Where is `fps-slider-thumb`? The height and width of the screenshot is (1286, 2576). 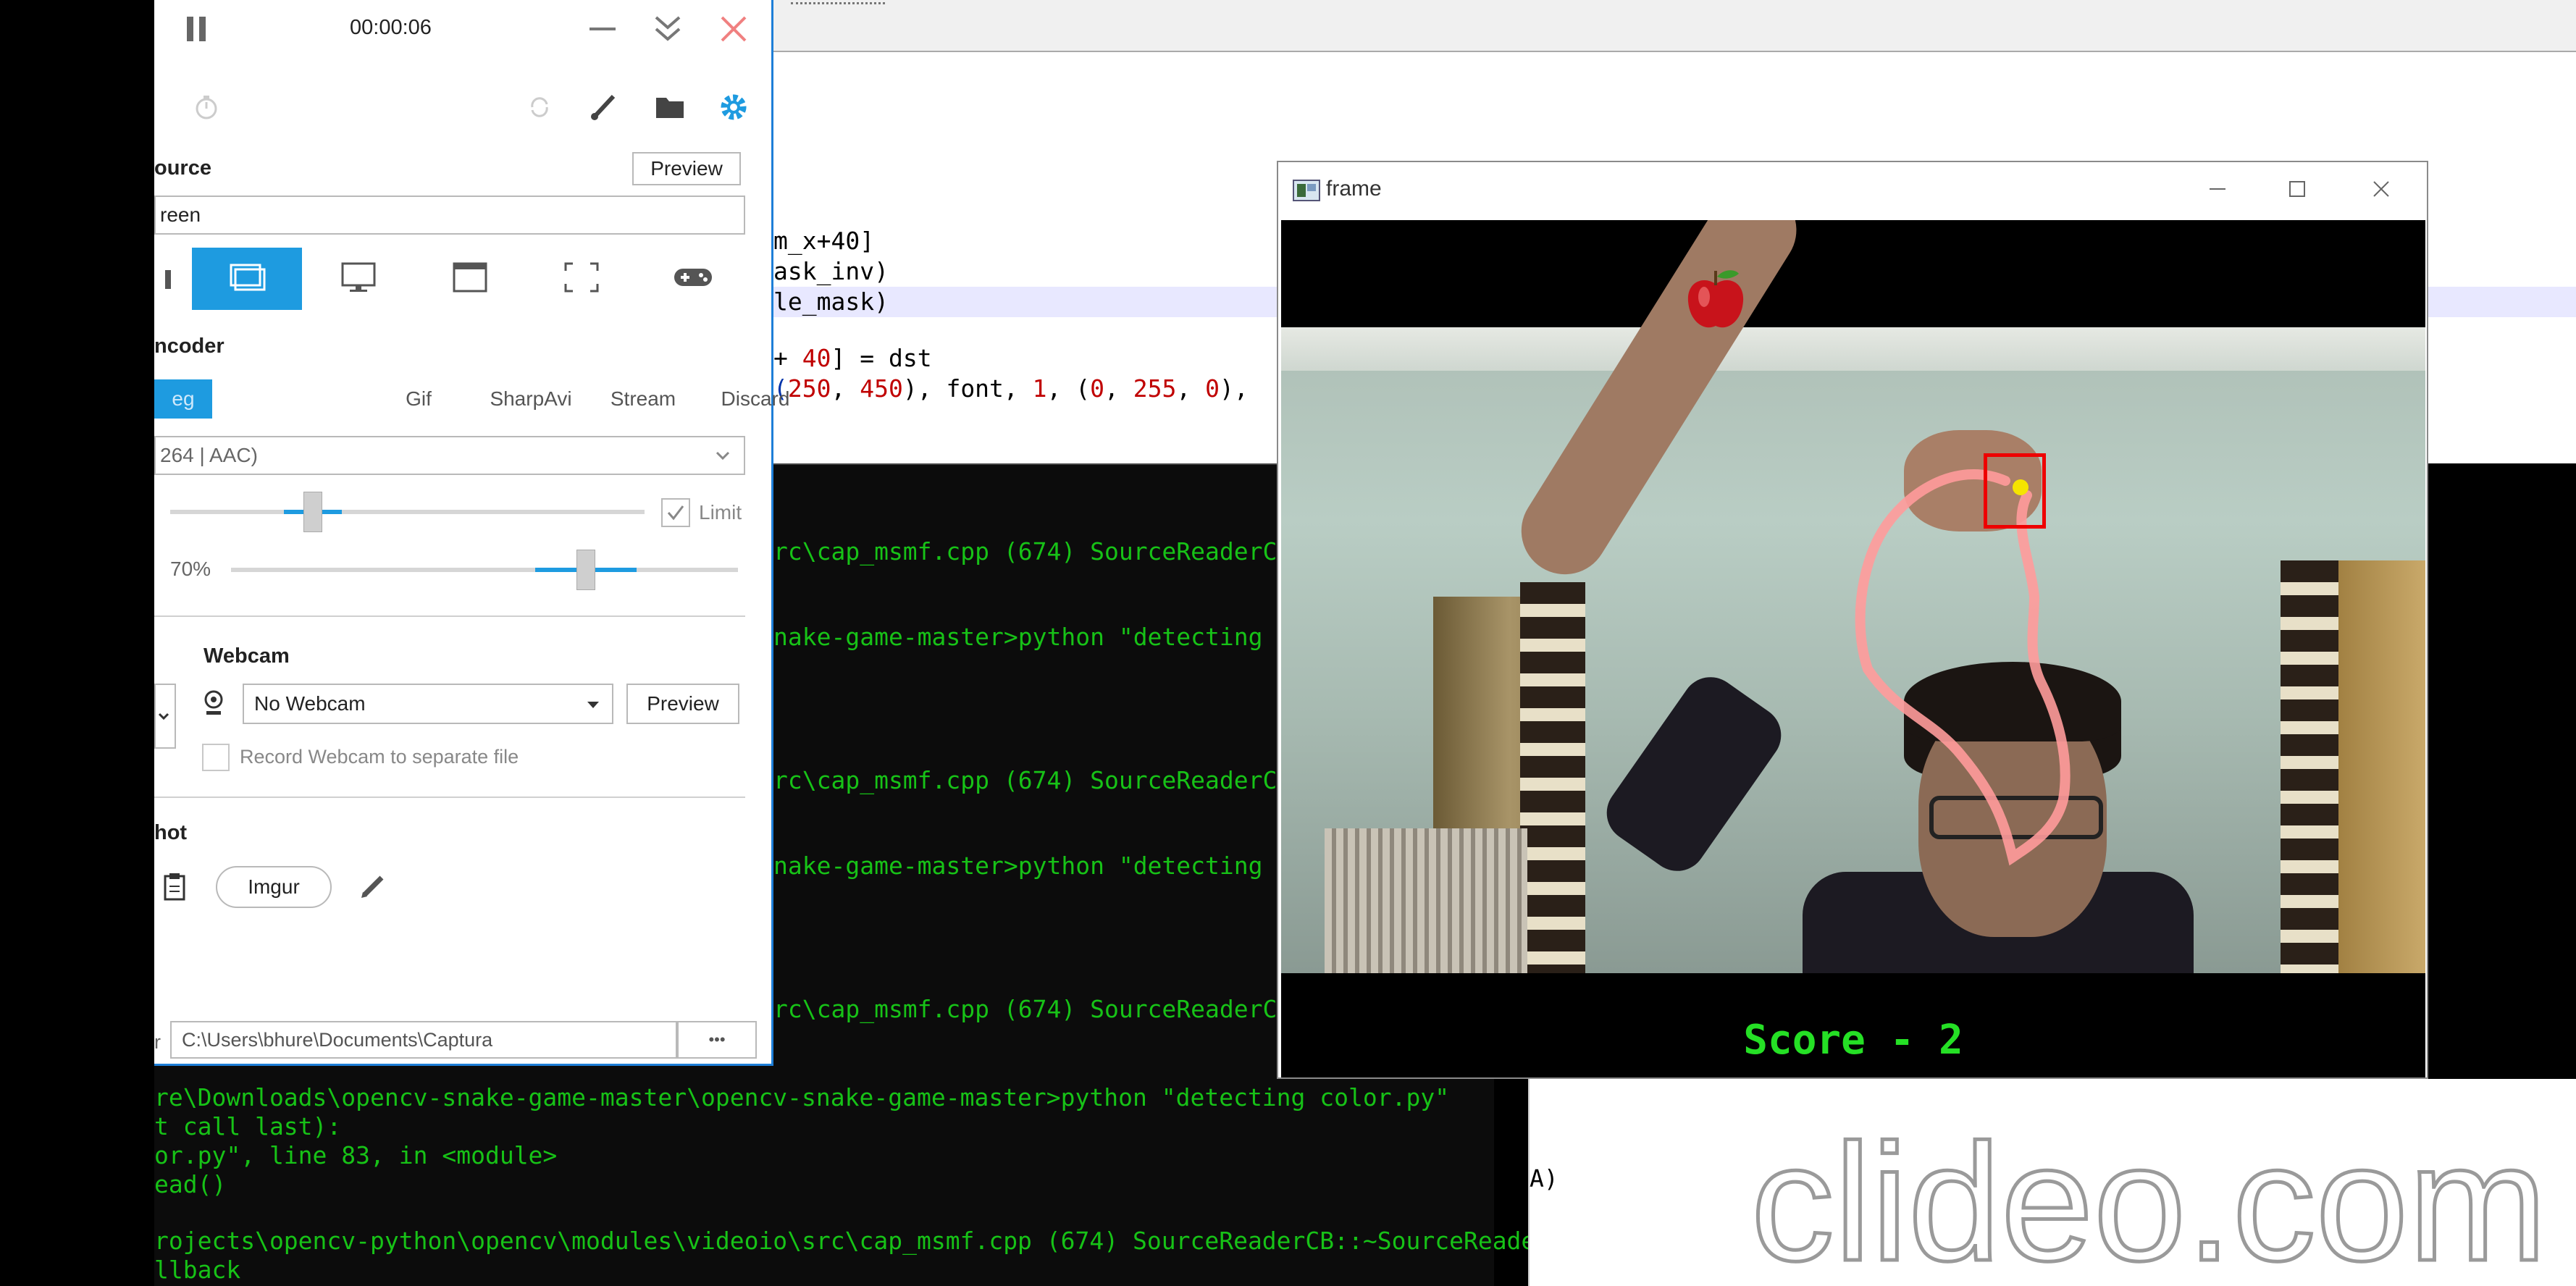 fps-slider-thumb is located at coordinates (312, 512).